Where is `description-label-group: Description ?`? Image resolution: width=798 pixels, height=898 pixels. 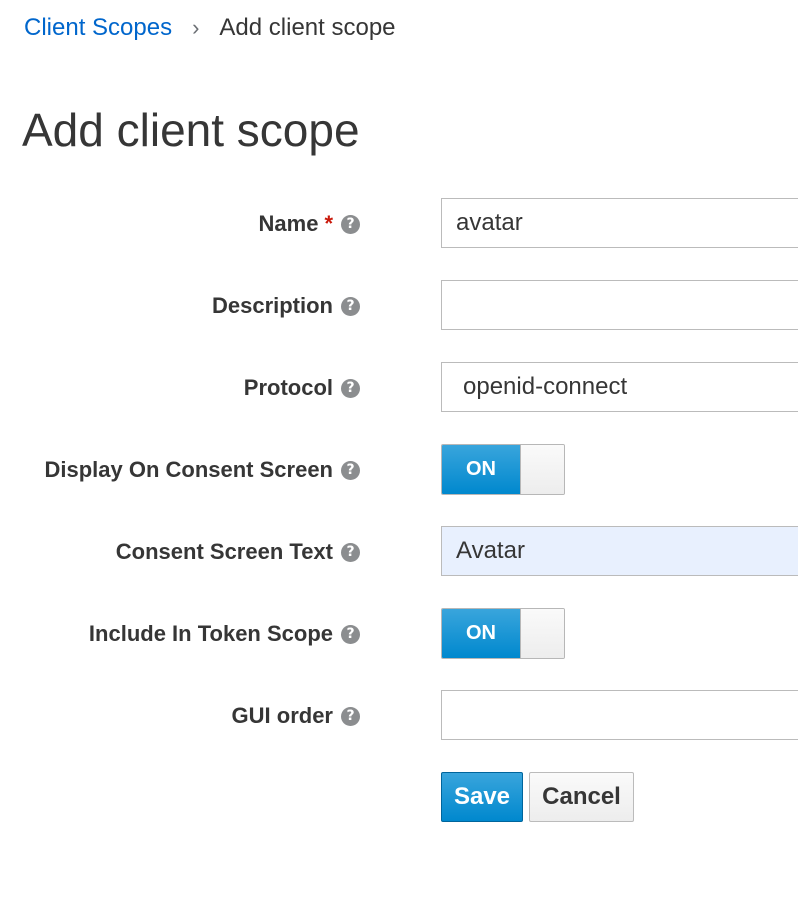 description-label-group: Description ? is located at coordinates (286, 306).